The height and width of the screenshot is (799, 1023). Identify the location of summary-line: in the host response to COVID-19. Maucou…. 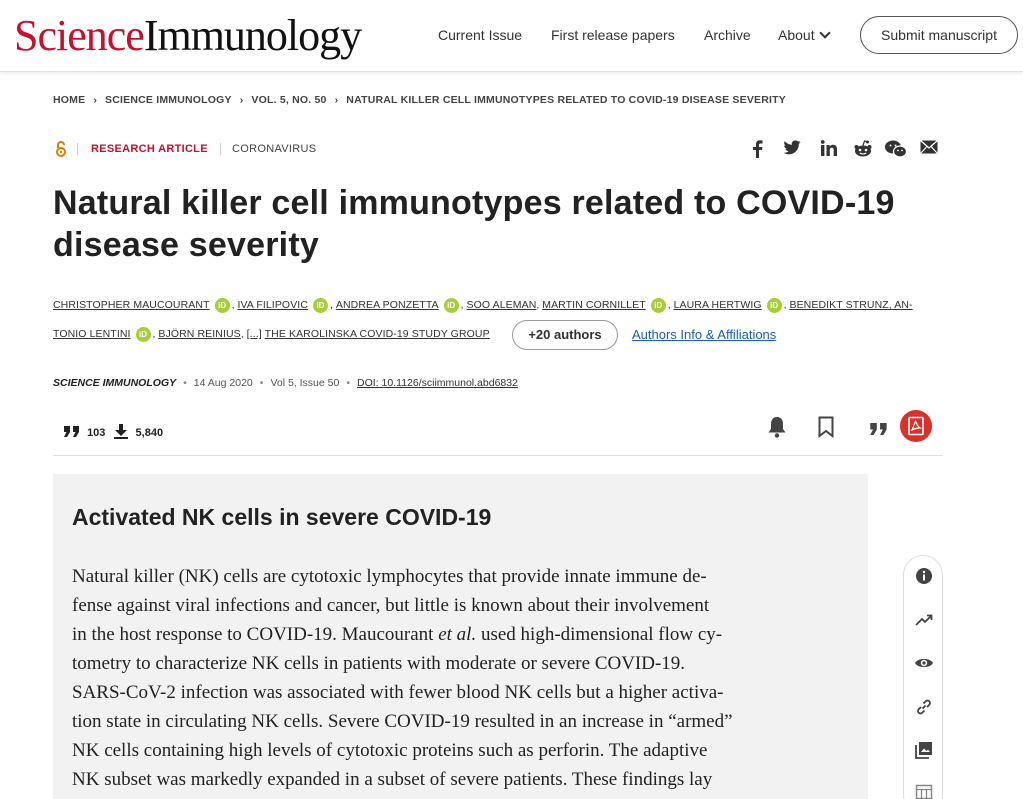
(464, 634).